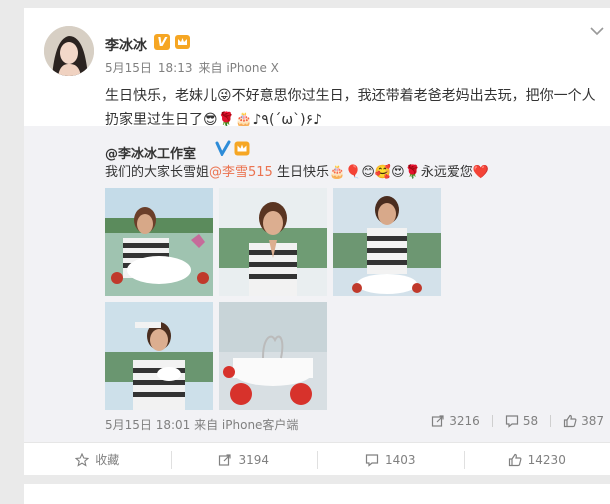  I want to click on chevron-down-icon, so click(597, 31).